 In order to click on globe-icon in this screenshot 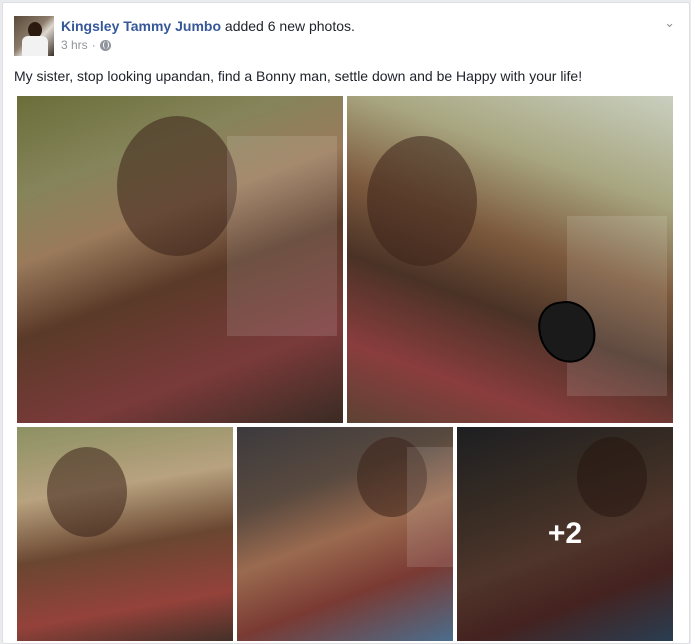, I will do `click(105, 45)`.